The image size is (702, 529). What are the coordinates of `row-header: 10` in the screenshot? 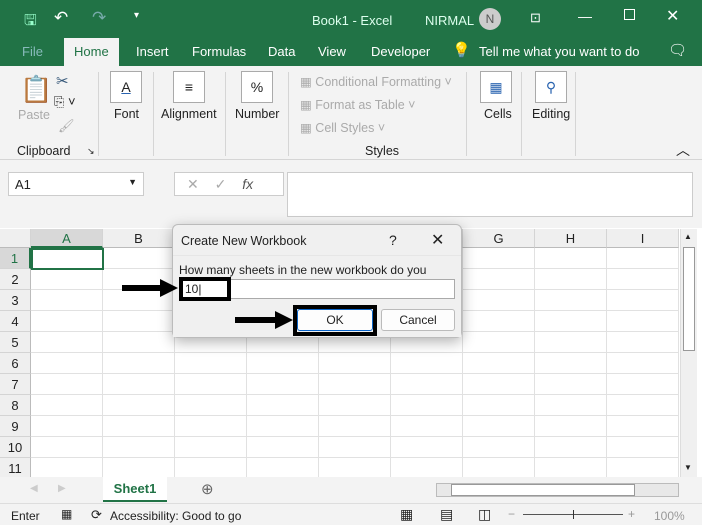 It's located at (15, 447).